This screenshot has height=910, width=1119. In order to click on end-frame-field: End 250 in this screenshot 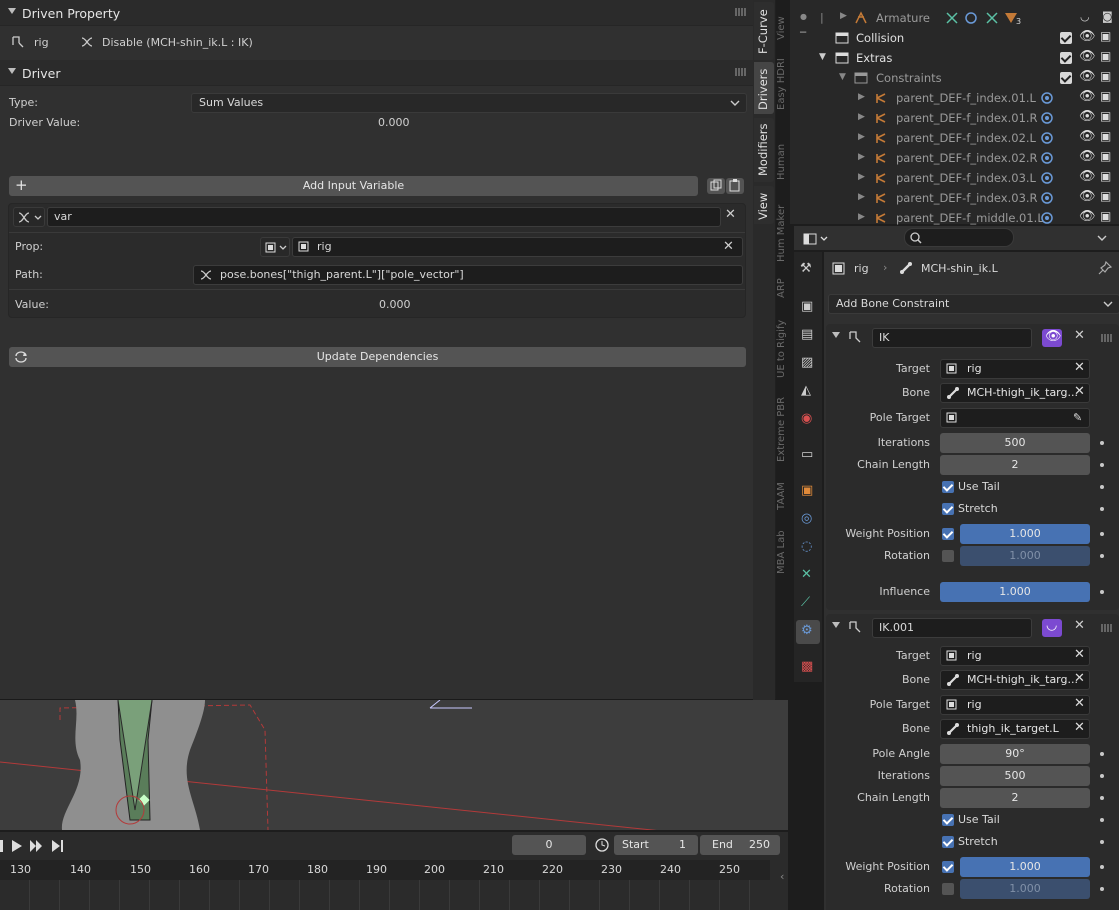, I will do `click(740, 845)`.